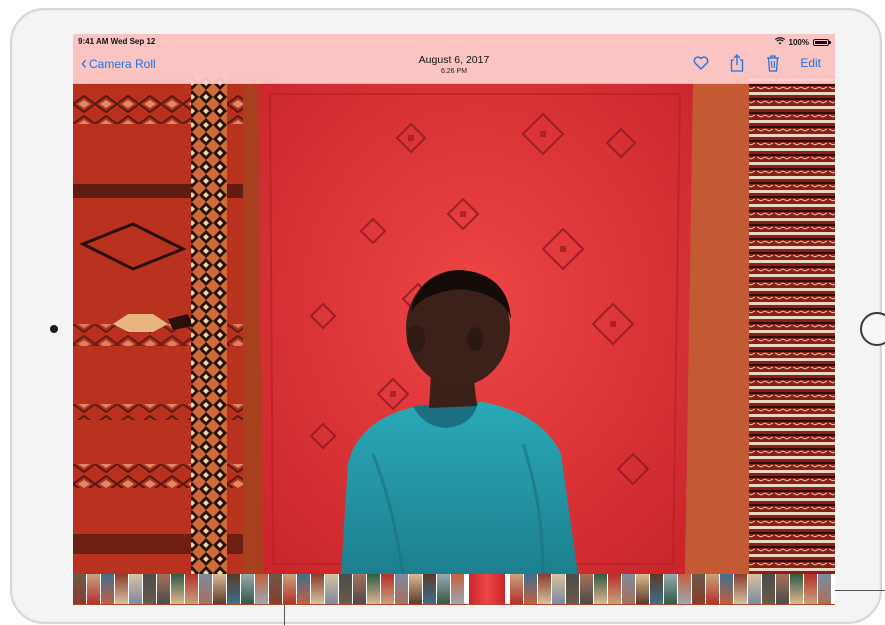 The width and height of the screenshot is (885, 625). What do you see at coordinates (117, 41) in the screenshot?
I see `status-time-date: 9:41 AM Wed Sep 12` at bounding box center [117, 41].